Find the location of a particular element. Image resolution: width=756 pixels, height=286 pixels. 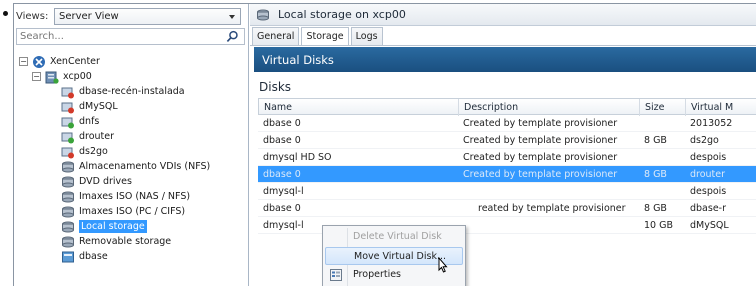

tree-item-label: DVD drives is located at coordinates (105, 181).